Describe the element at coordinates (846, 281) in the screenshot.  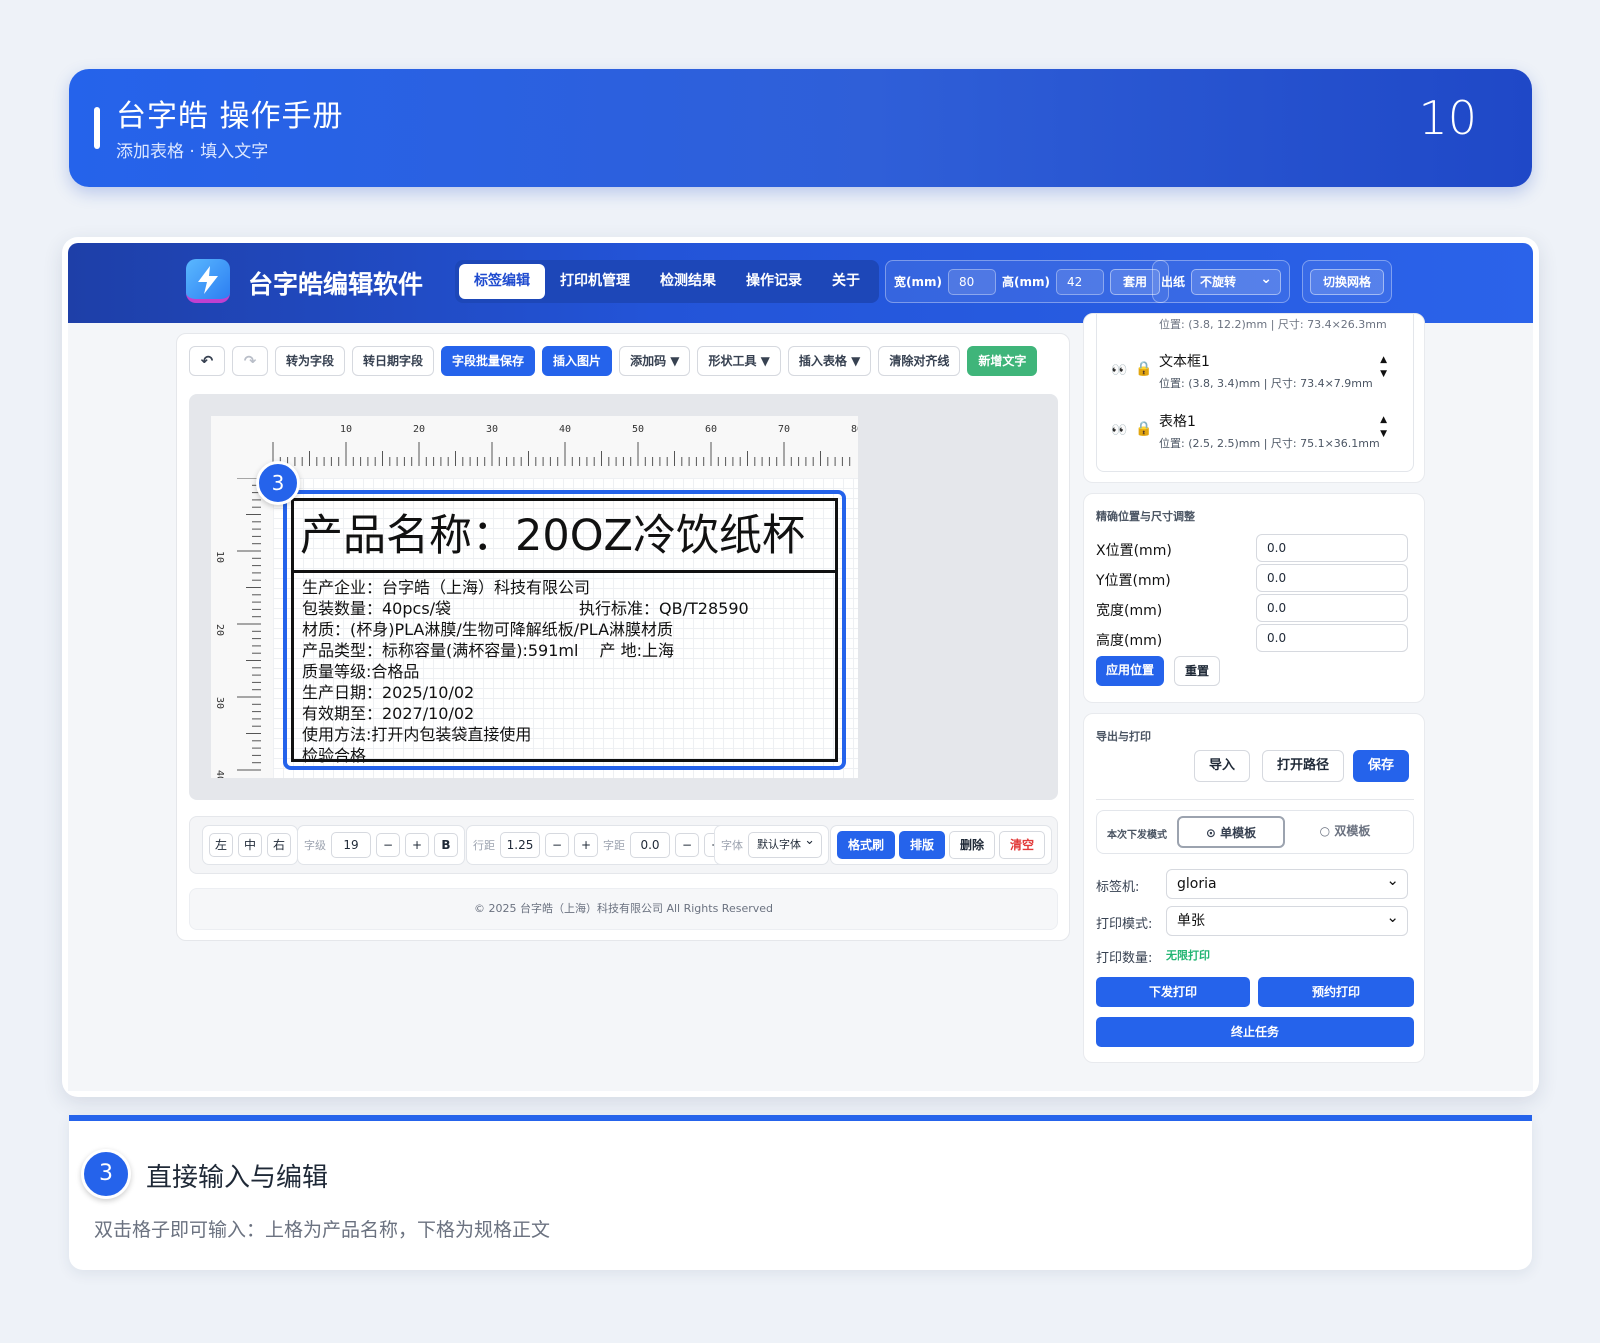
I see `nav-tab-about: 关于` at that location.